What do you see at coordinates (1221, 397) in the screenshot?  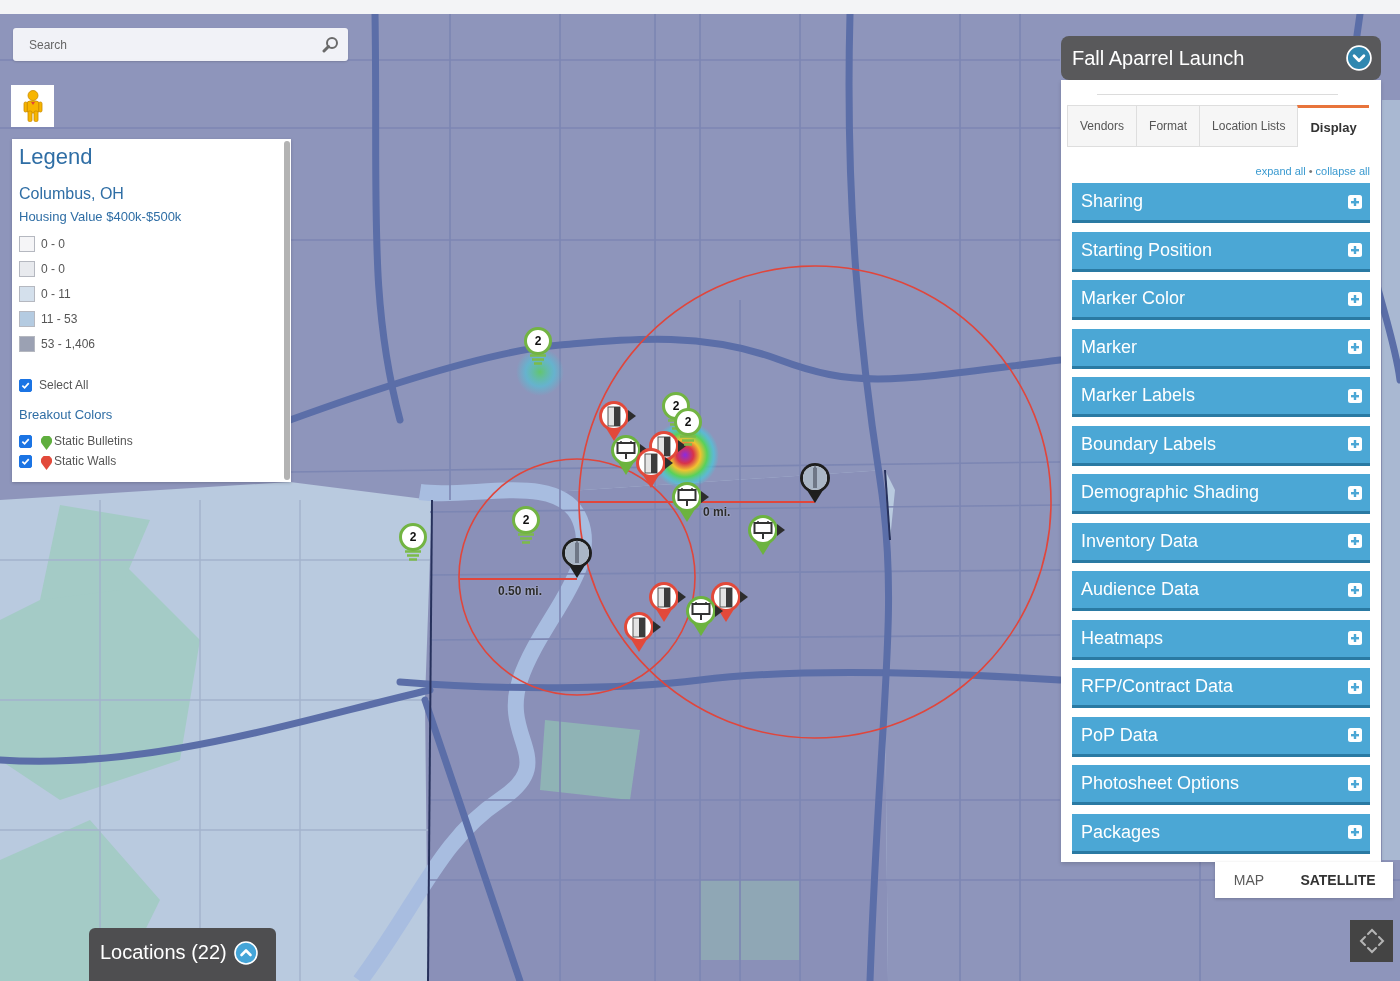 I see `accordion-header: Marker Labels` at bounding box center [1221, 397].